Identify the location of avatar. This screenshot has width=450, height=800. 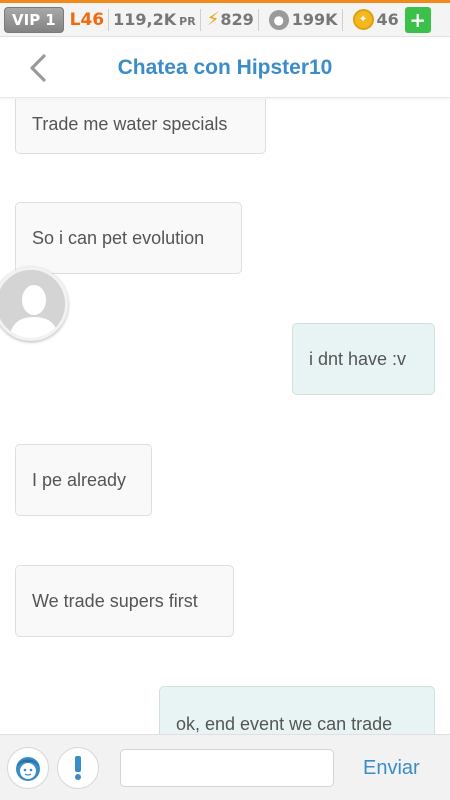
(34, 304).